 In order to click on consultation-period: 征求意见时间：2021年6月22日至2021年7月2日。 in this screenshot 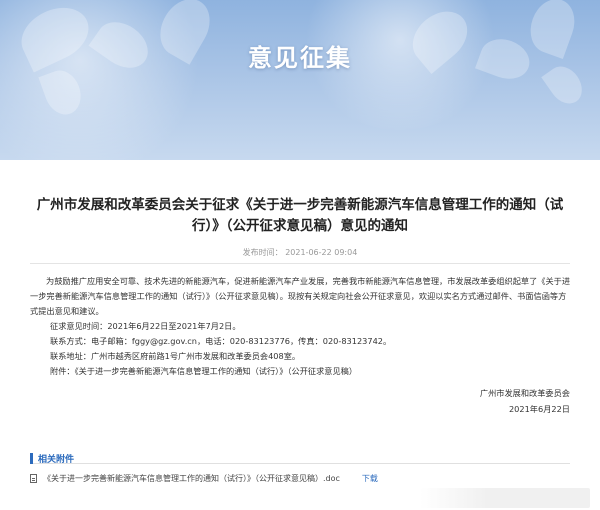, I will do `click(145, 326)`.